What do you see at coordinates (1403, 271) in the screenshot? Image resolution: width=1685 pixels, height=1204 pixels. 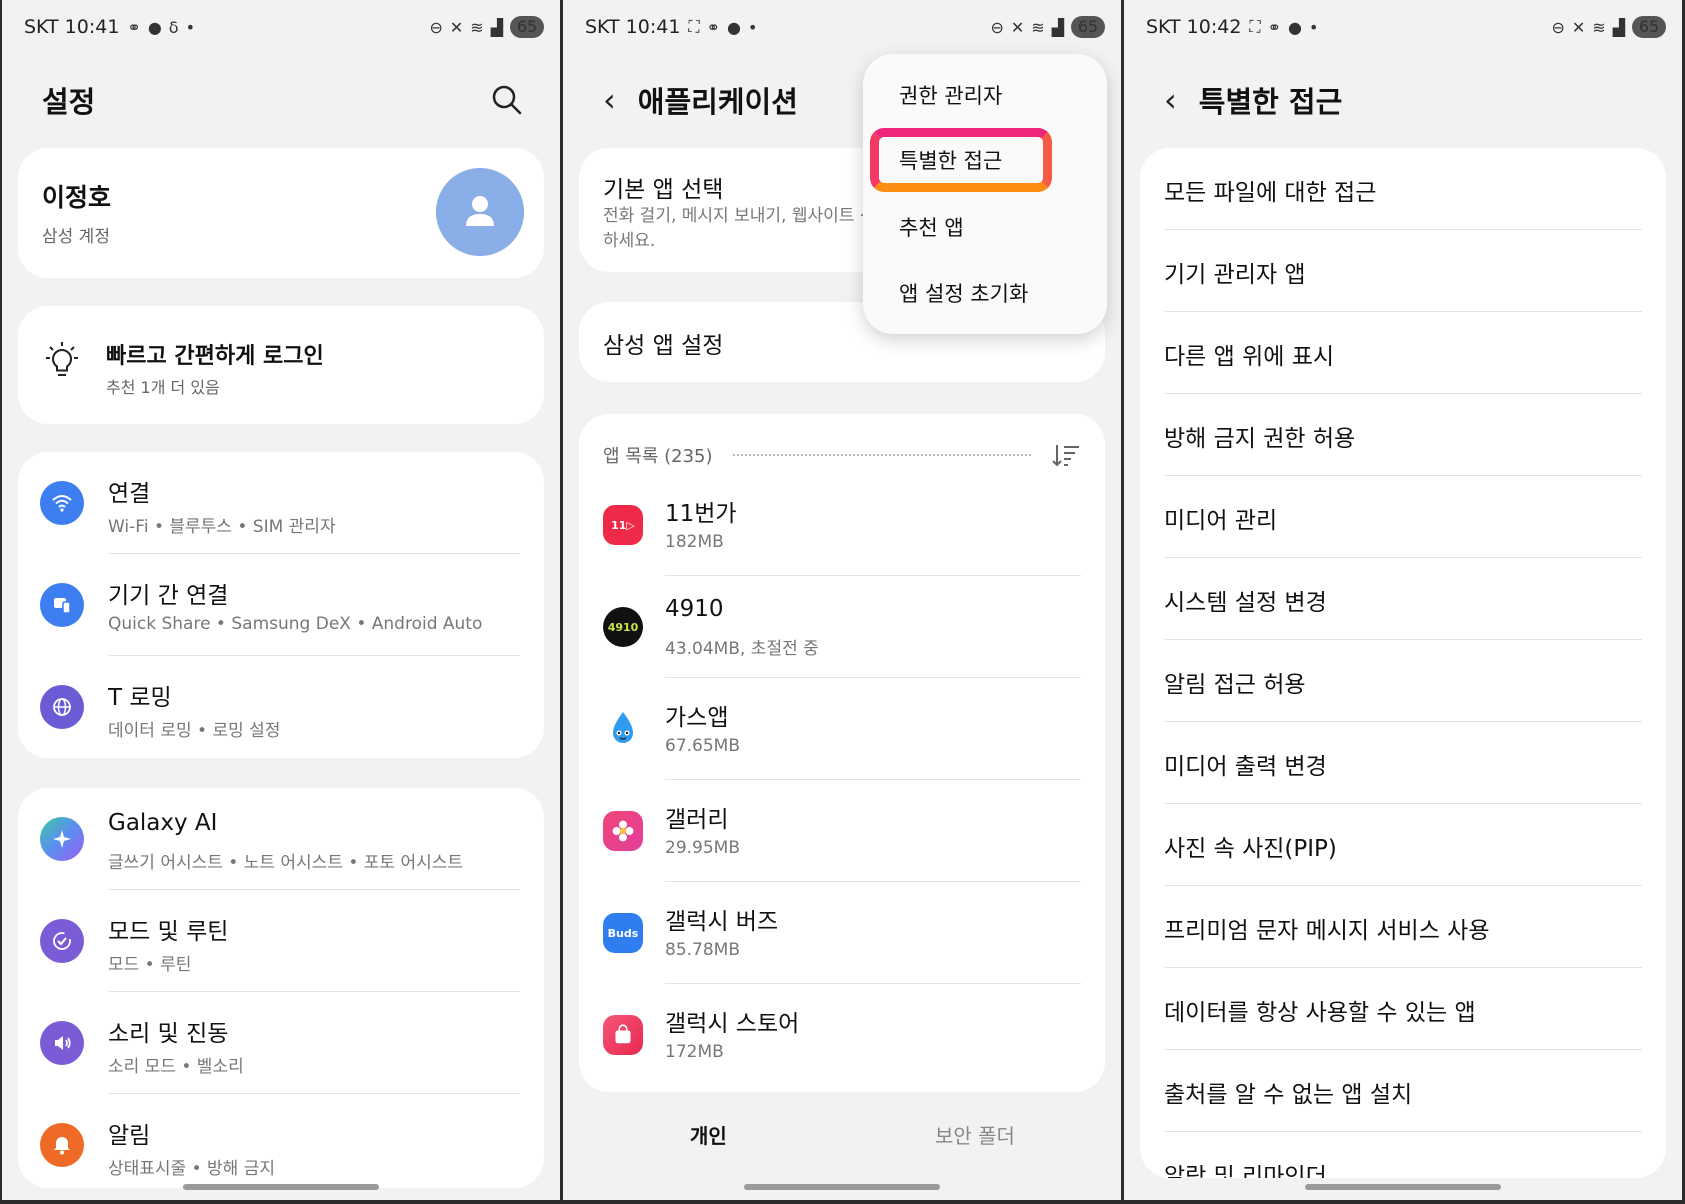 I see `special-item-device-admin: 기기 관리자 앱` at bounding box center [1403, 271].